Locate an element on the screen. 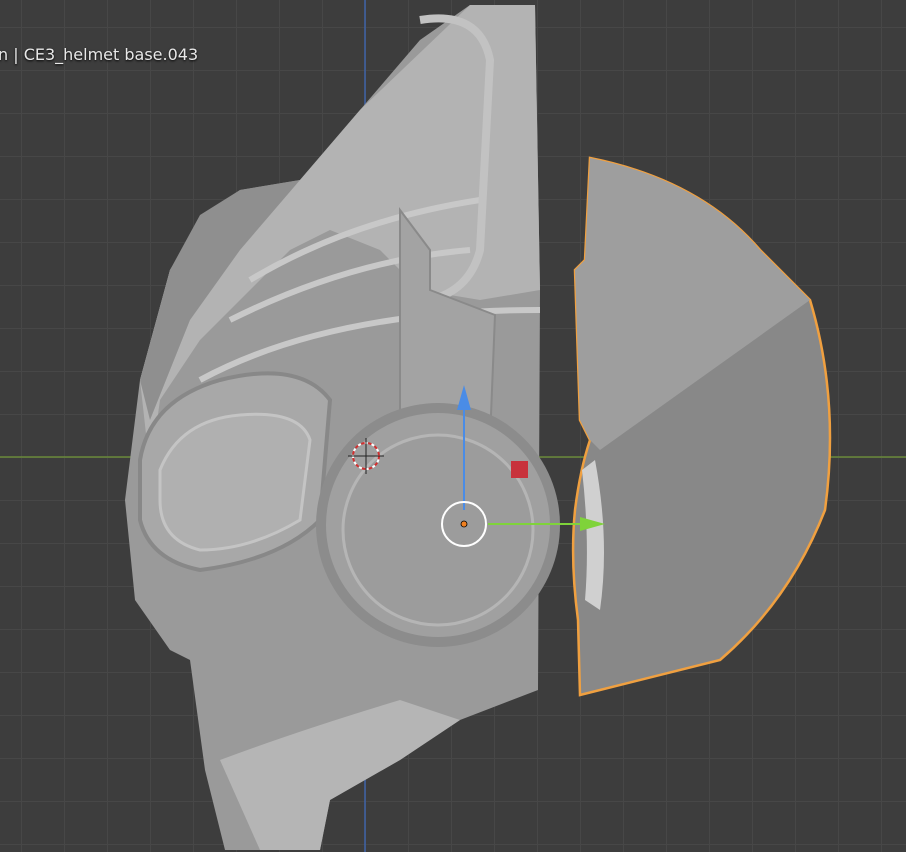  object-origin-icon is located at coordinates (464, 524).